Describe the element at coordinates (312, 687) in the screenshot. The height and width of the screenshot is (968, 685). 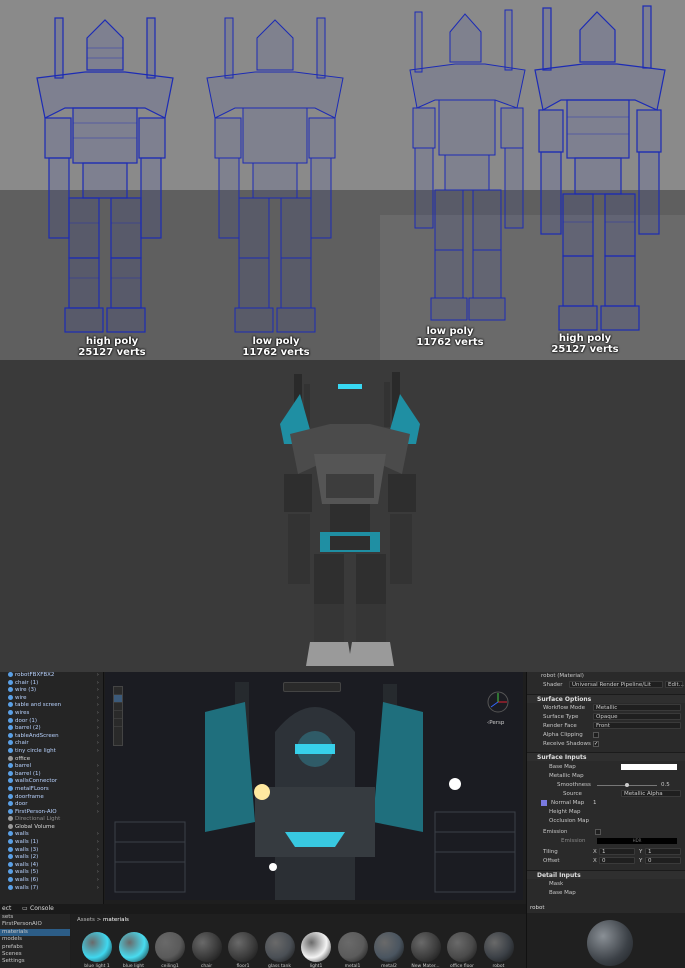
I see `scene-overlay-toolbar` at that location.